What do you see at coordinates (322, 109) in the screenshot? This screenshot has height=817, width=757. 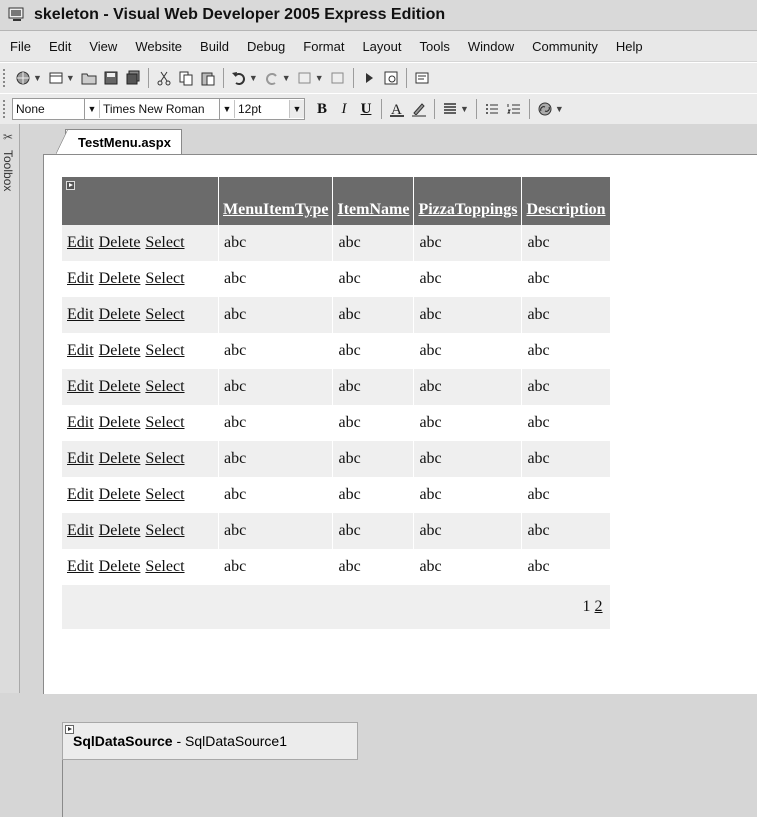 I see `bold-button: B` at bounding box center [322, 109].